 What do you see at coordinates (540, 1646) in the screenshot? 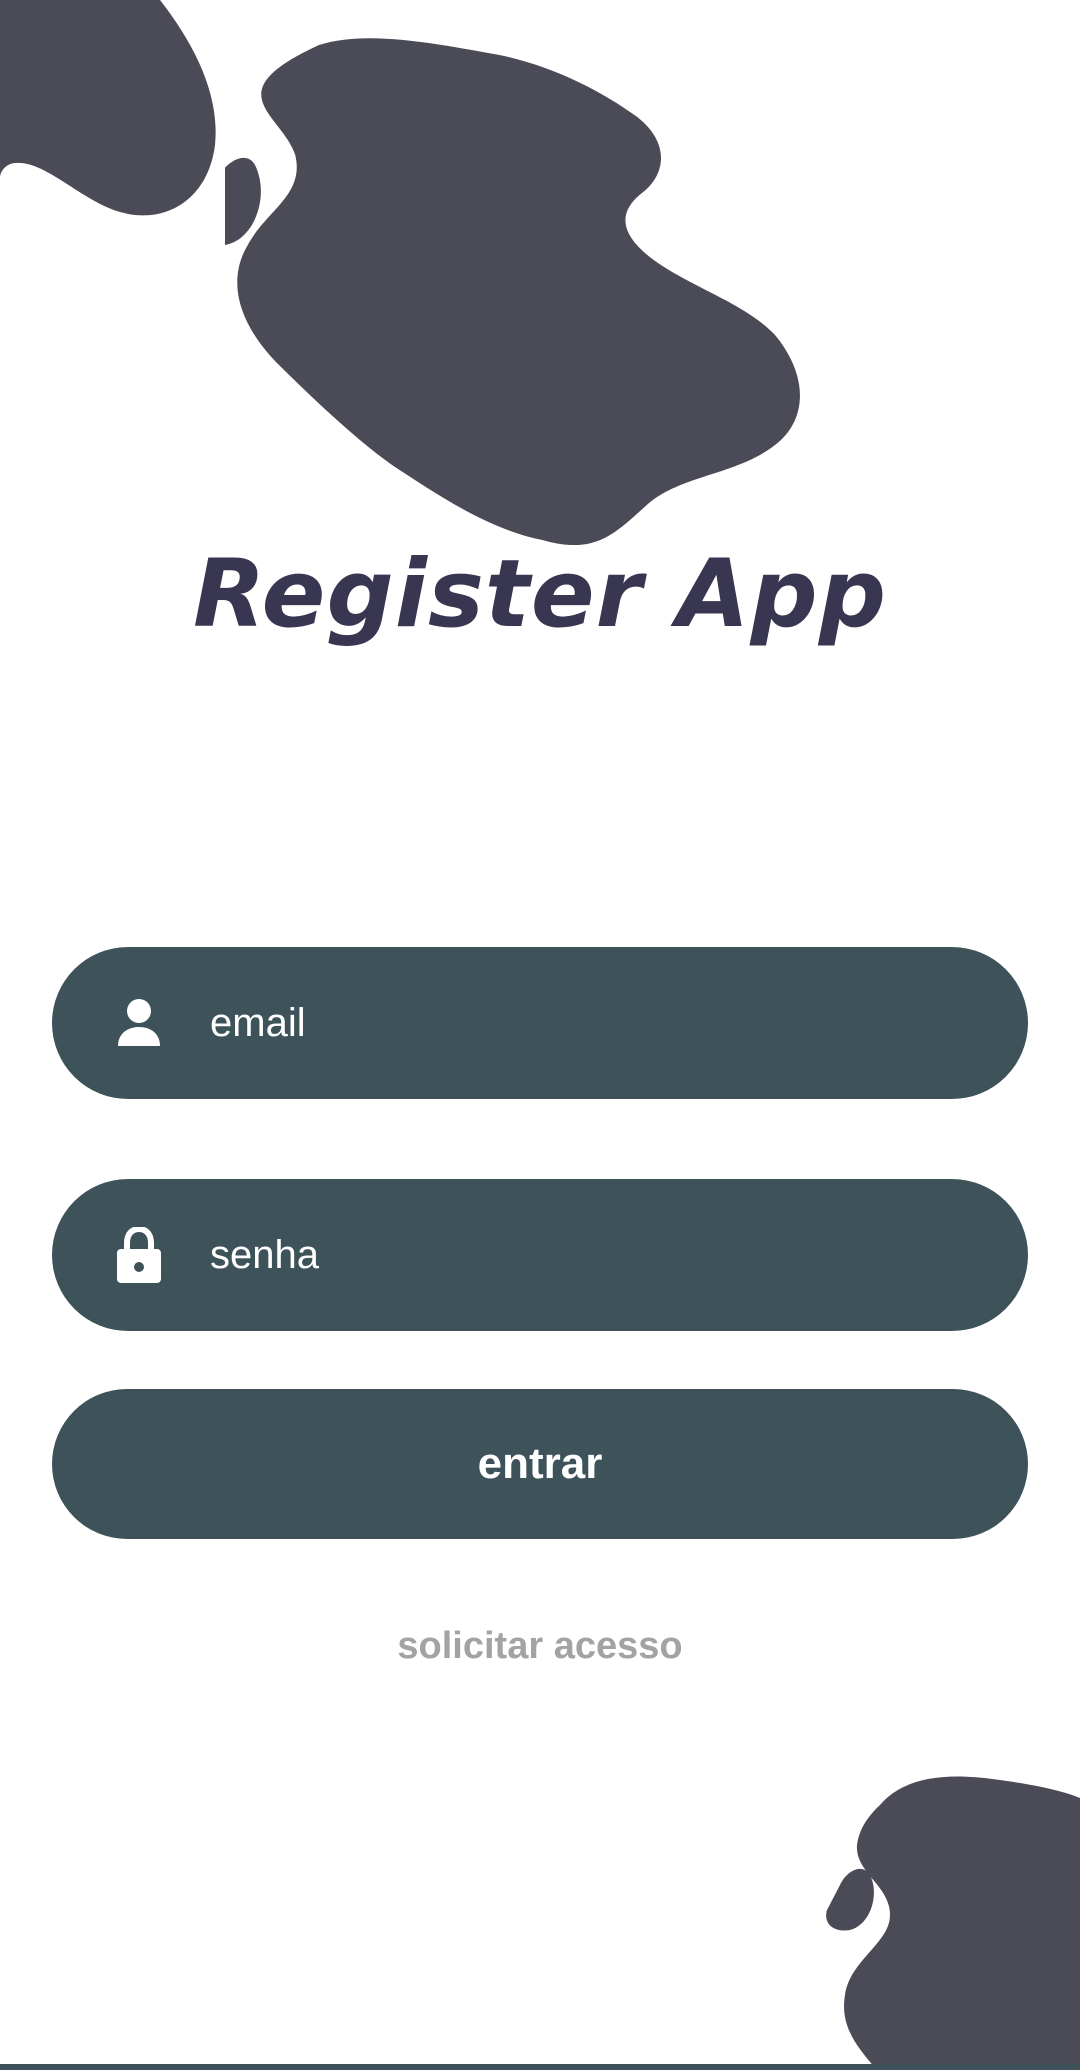
I see `request-access-link: solicitar acesso` at bounding box center [540, 1646].